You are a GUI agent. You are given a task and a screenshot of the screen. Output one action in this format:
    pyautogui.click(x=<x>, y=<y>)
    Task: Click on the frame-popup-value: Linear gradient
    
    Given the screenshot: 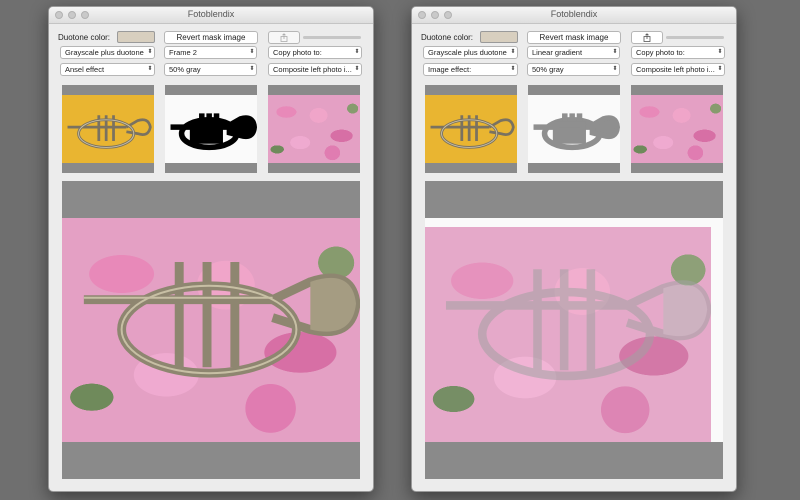 What is the action you would take?
    pyautogui.click(x=557, y=52)
    